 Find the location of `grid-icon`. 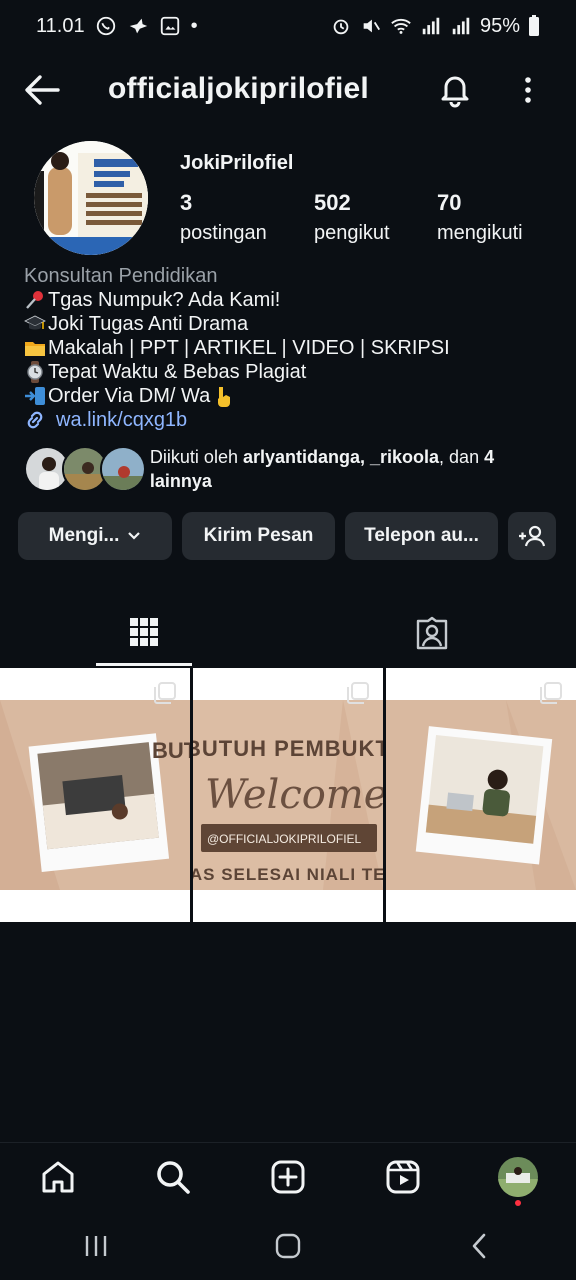

grid-icon is located at coordinates (144, 632).